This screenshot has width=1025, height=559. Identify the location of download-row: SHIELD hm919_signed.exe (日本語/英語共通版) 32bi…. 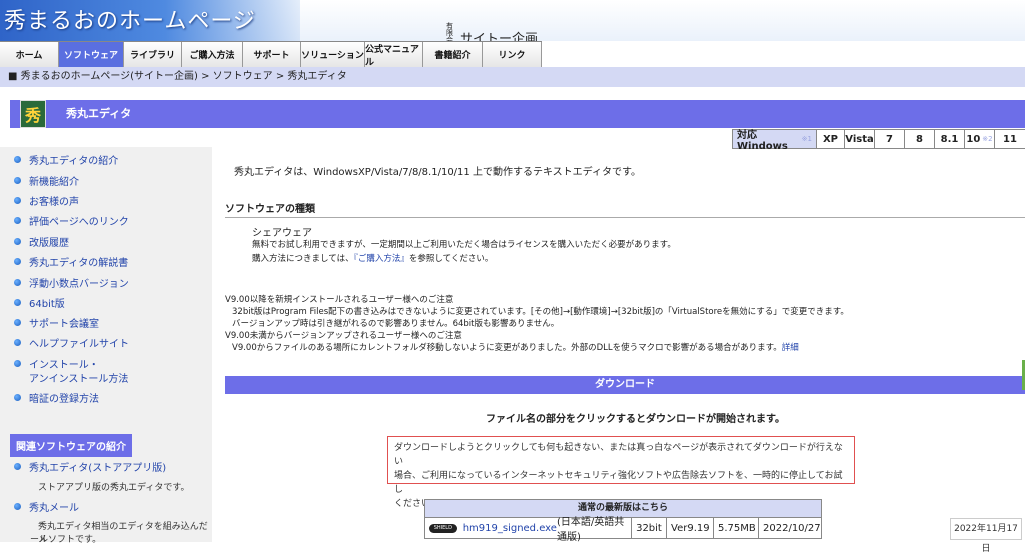
(623, 530).